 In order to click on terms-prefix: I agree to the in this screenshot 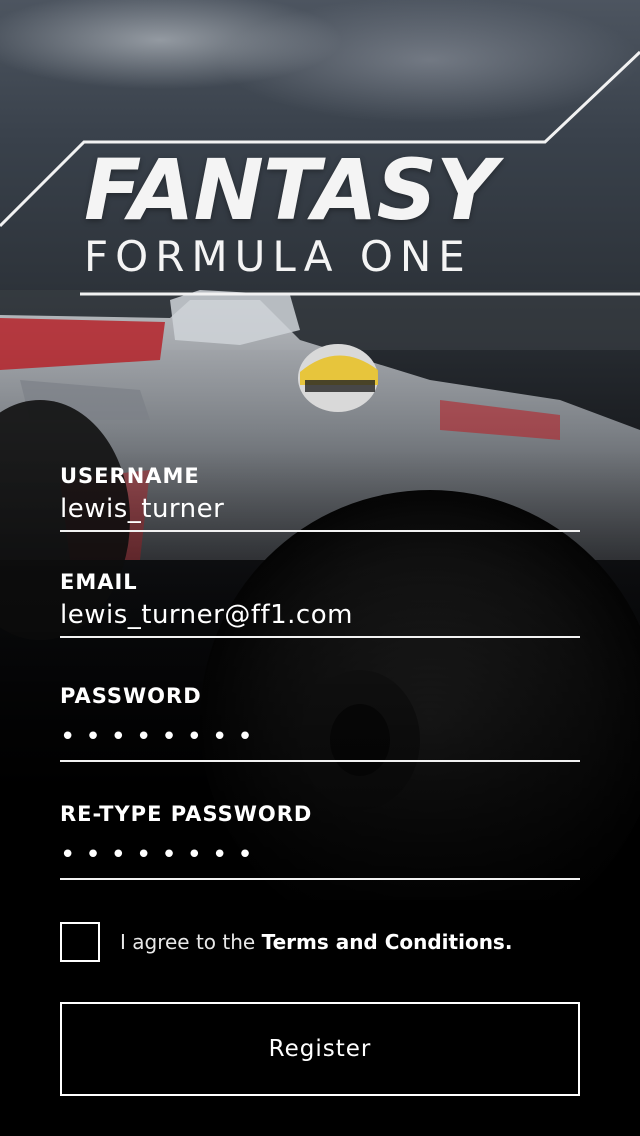, I will do `click(191, 942)`.